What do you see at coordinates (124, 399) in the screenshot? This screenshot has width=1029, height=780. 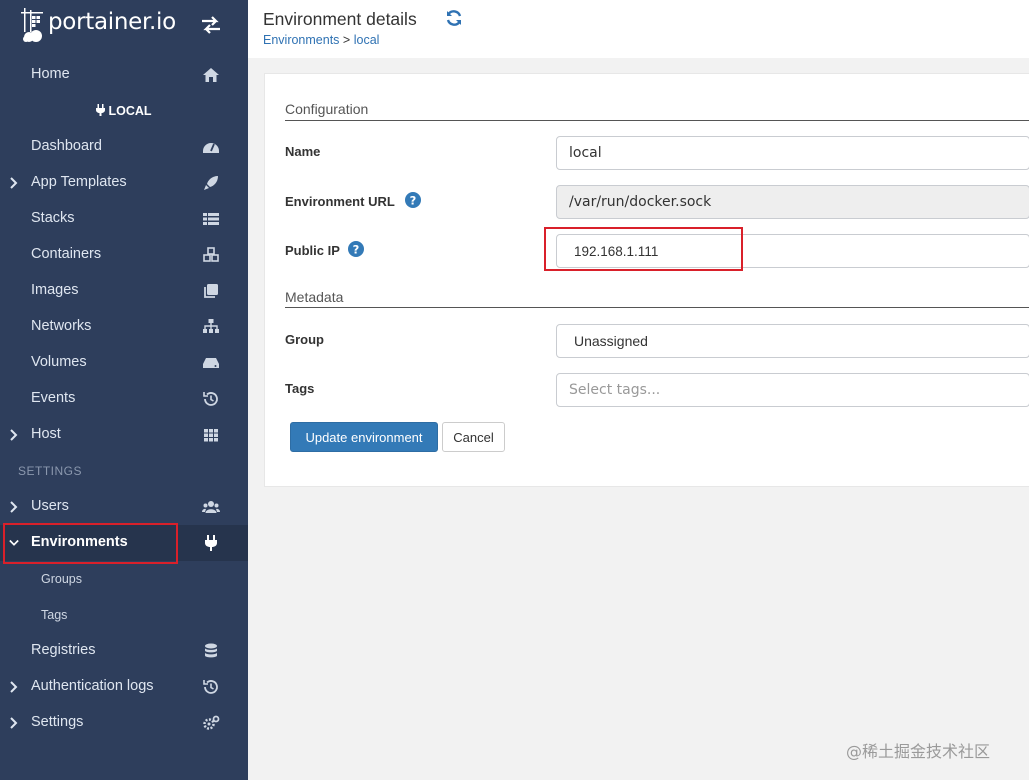 I see `sidebar-item-events: Events` at bounding box center [124, 399].